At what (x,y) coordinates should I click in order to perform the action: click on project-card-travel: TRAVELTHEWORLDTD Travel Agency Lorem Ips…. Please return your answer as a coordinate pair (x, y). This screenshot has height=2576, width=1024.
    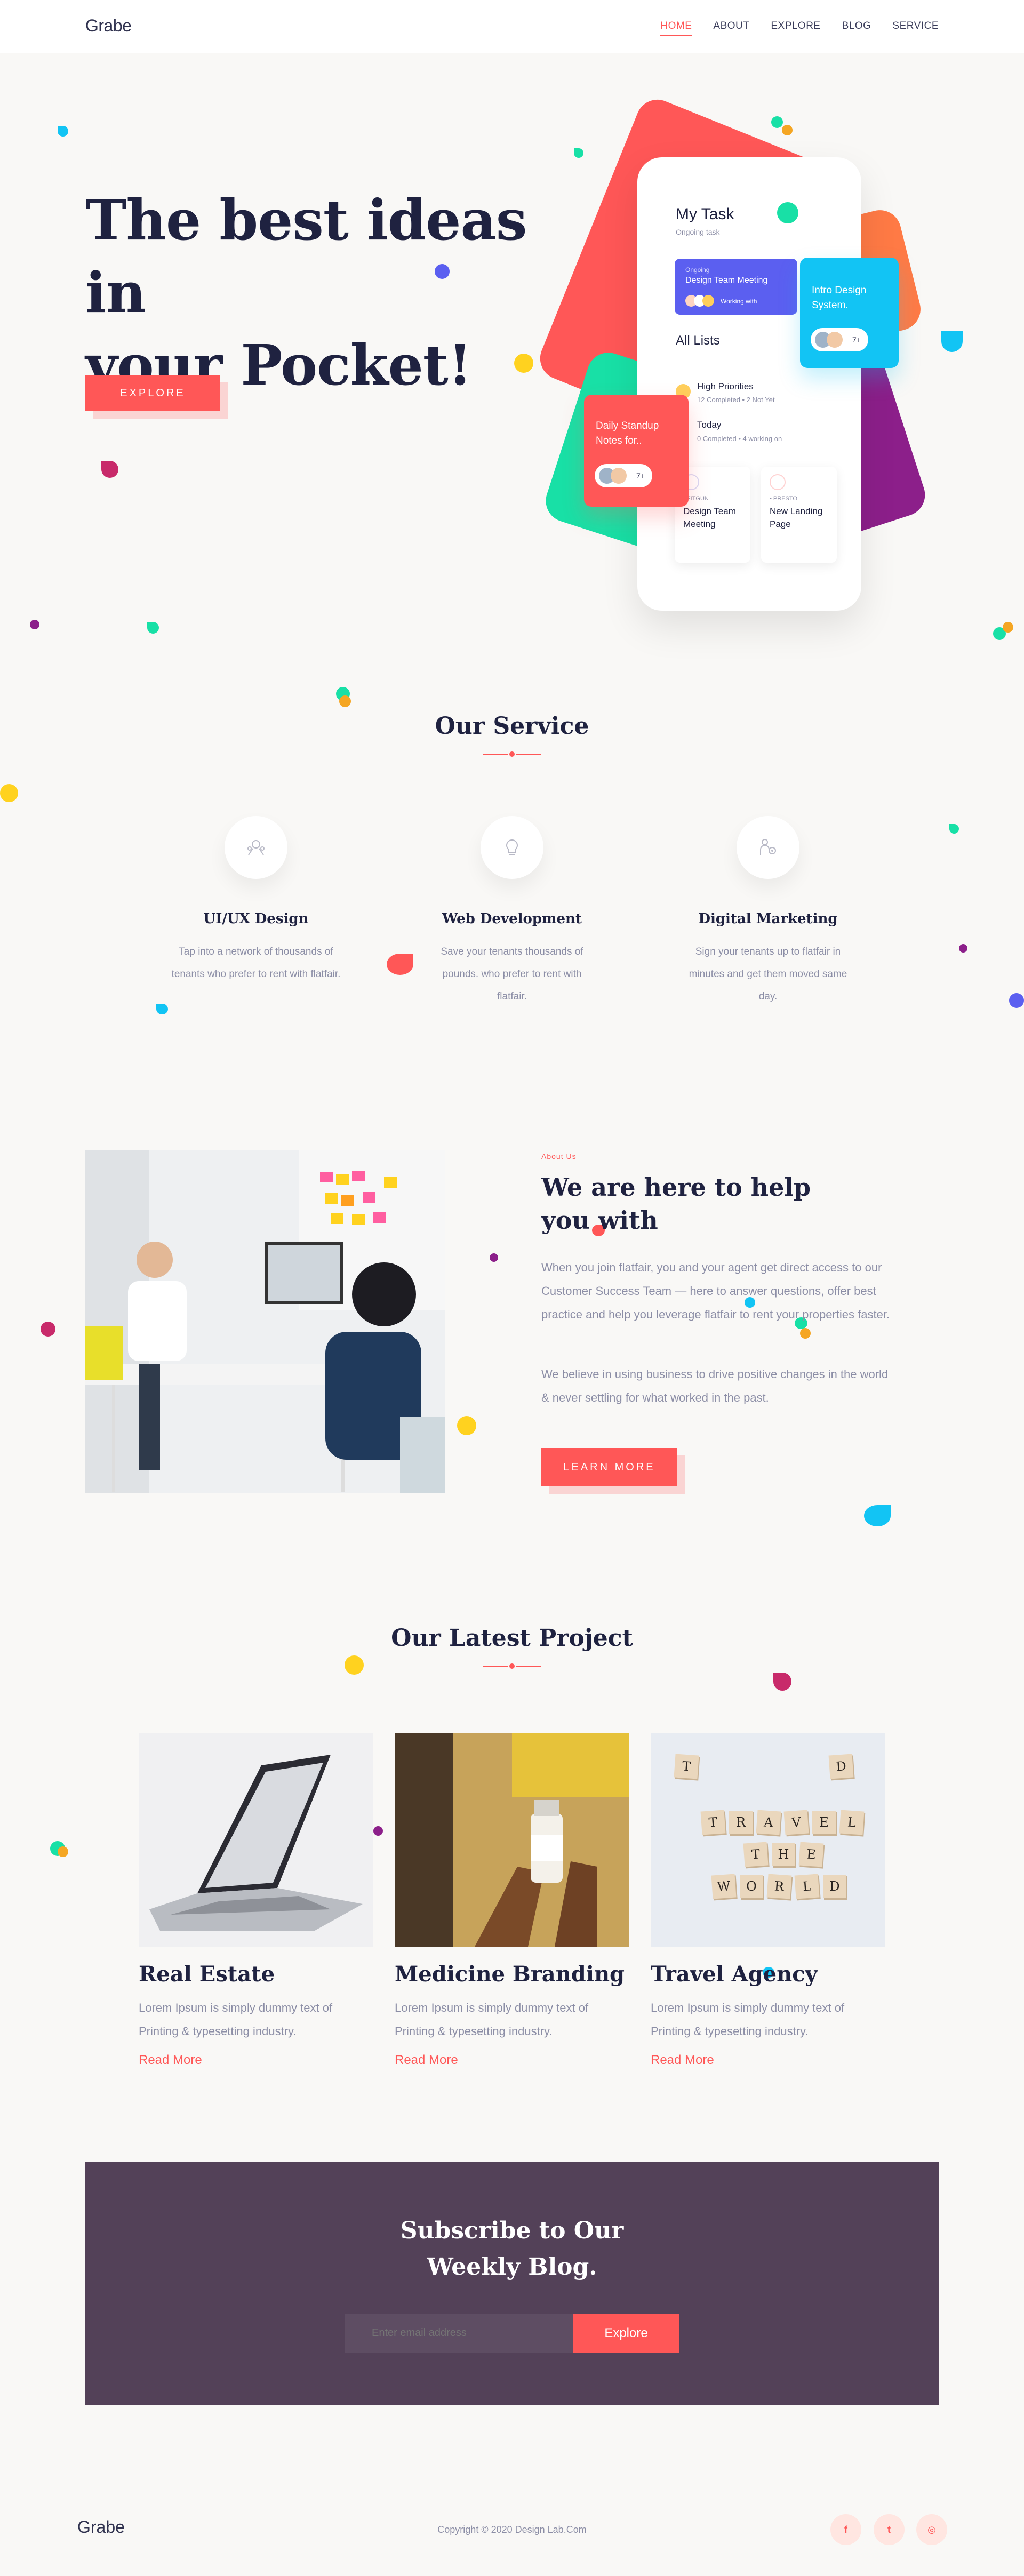
    Looking at the image, I should click on (768, 1900).